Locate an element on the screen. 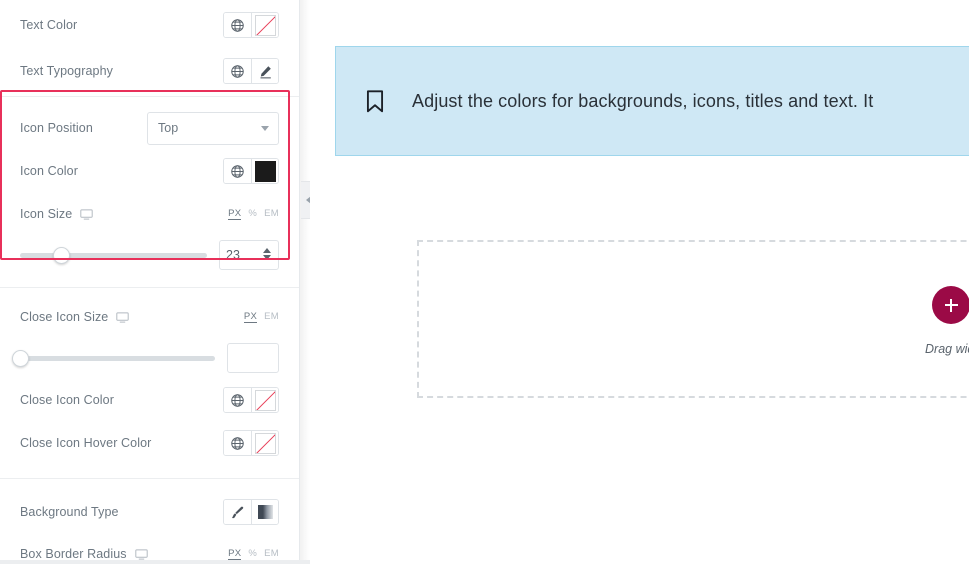  control-label-icon-color: Icon Color is located at coordinates (49, 171).